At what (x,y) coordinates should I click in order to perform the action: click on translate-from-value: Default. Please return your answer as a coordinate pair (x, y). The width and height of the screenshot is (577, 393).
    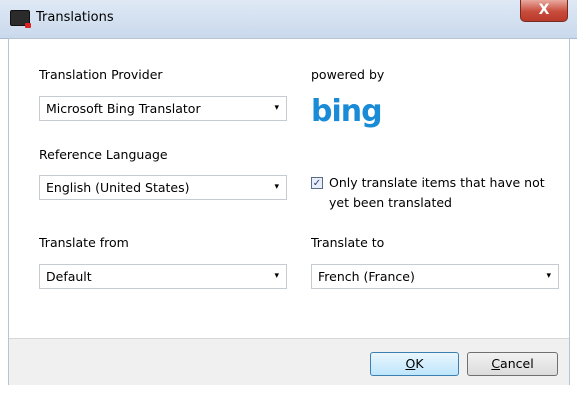
    Looking at the image, I should click on (69, 276).